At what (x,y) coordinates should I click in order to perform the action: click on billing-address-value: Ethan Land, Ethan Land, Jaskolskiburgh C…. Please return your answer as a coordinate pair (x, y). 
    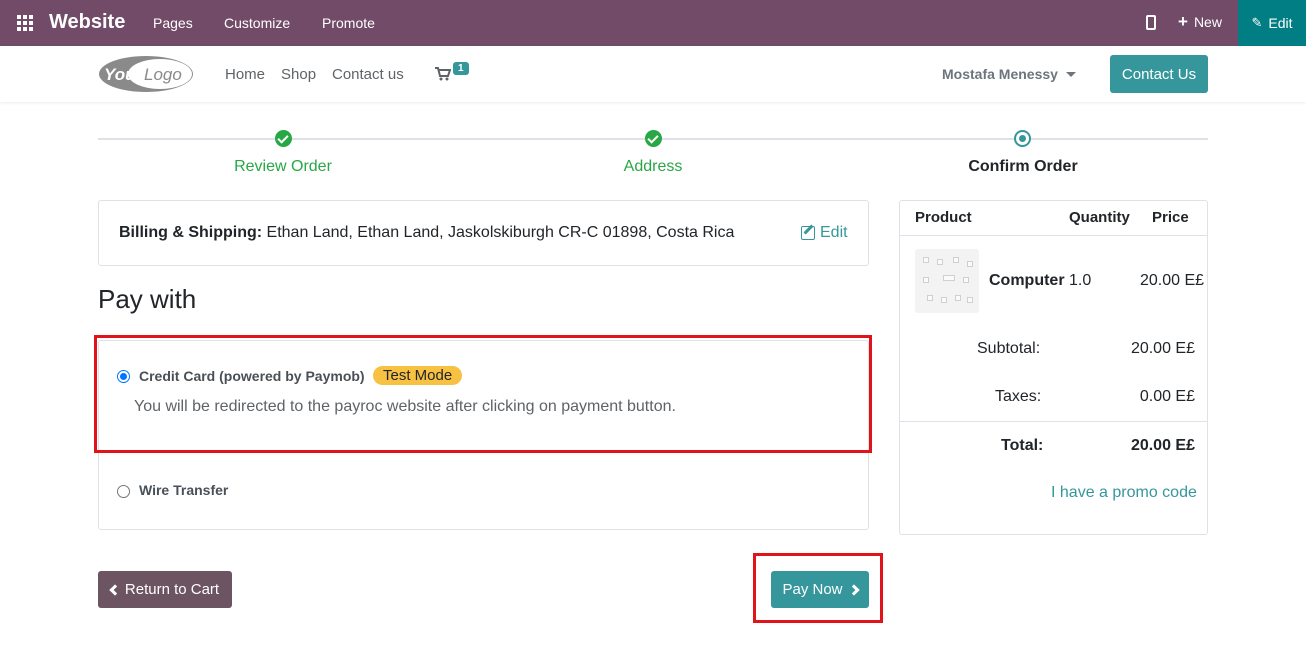
    Looking at the image, I should click on (498, 232).